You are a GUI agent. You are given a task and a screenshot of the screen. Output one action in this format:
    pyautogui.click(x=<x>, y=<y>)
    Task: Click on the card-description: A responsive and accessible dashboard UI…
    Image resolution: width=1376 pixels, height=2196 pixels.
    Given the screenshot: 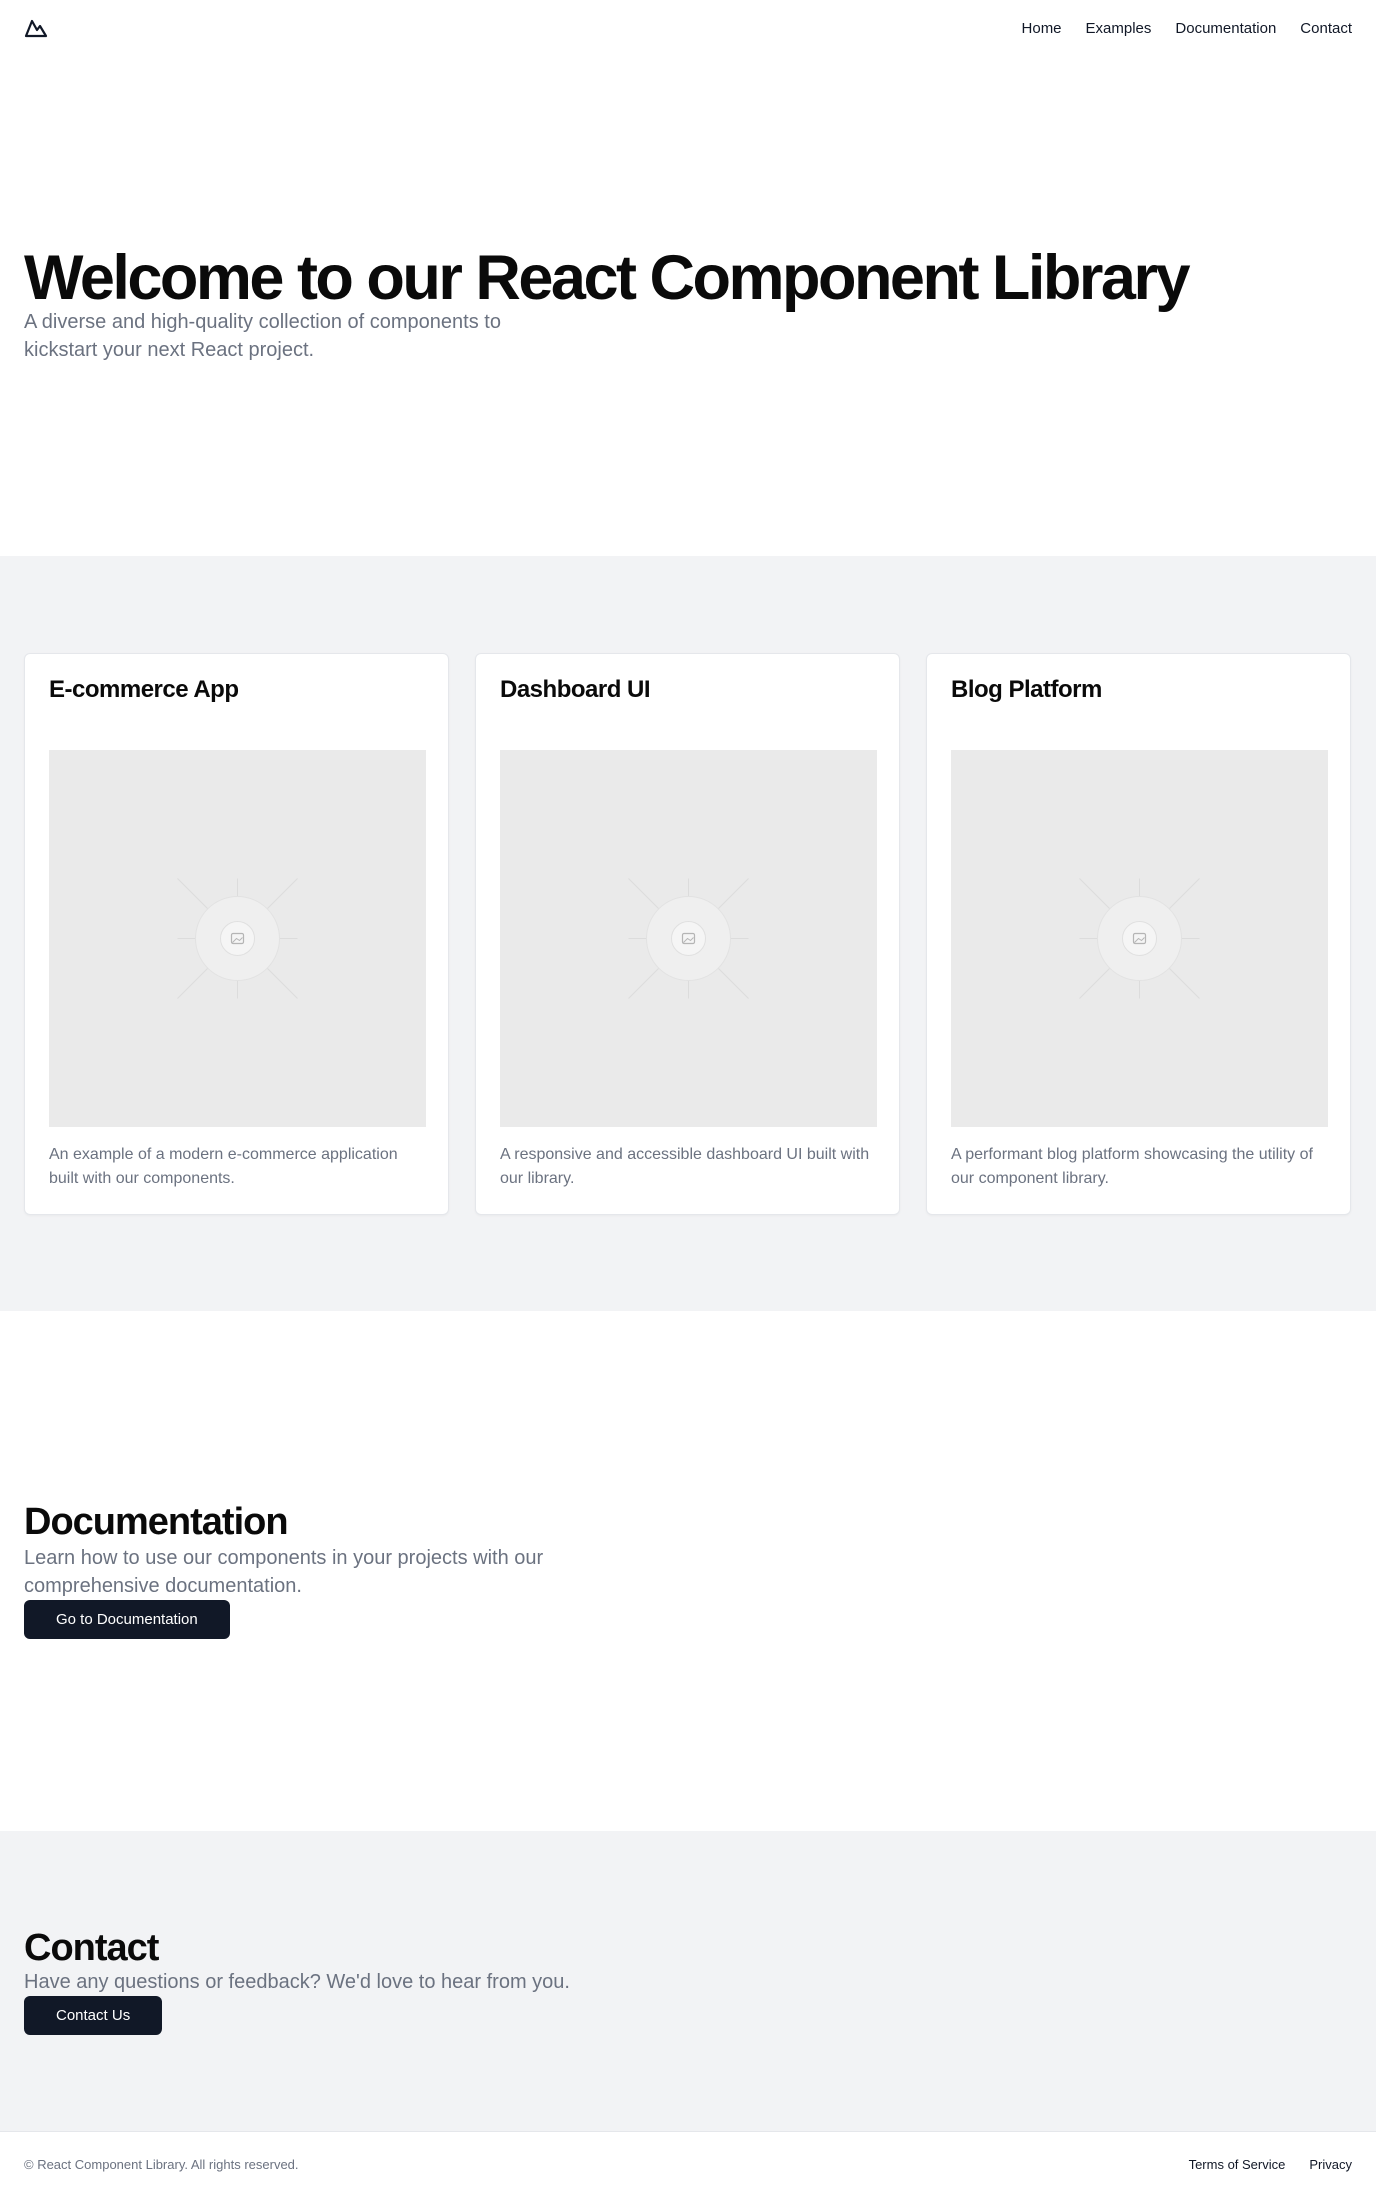 What is the action you would take?
    pyautogui.click(x=685, y=1166)
    